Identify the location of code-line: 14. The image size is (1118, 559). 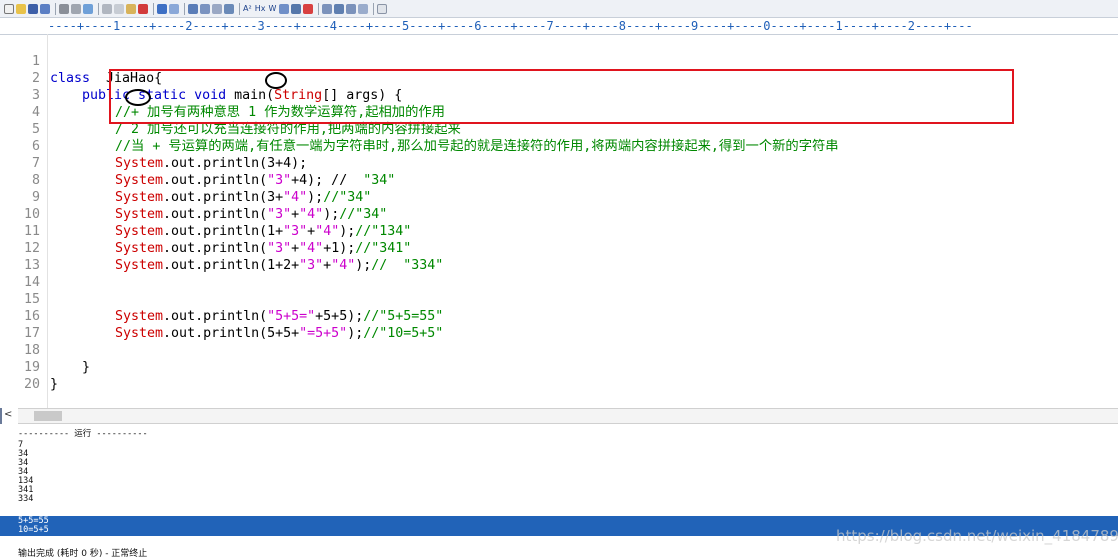
(550, 273).